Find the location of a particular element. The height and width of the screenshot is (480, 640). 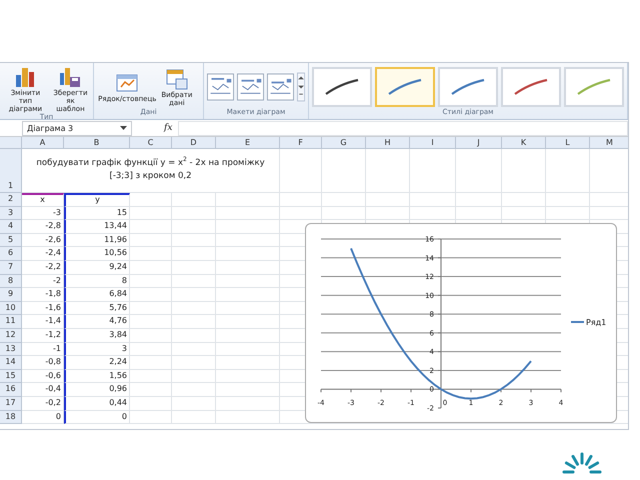

row-header: 14 is located at coordinates (11, 363).